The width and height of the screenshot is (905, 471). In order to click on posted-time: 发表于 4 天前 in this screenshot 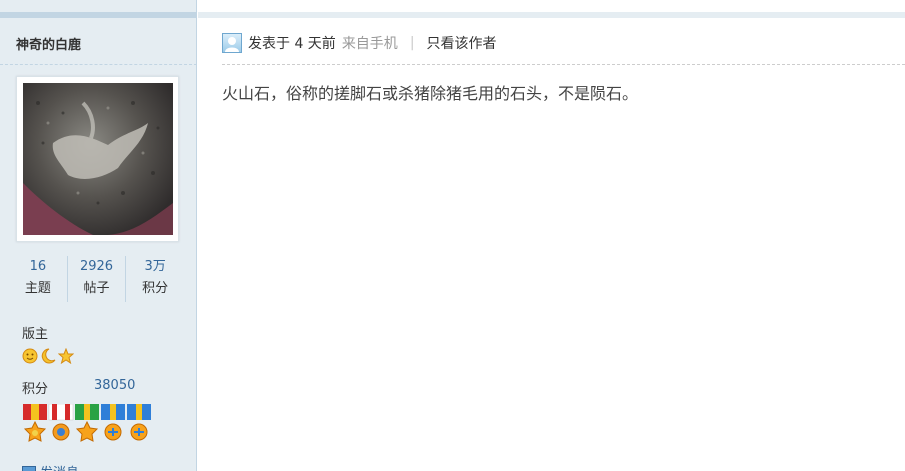, I will do `click(292, 44)`.